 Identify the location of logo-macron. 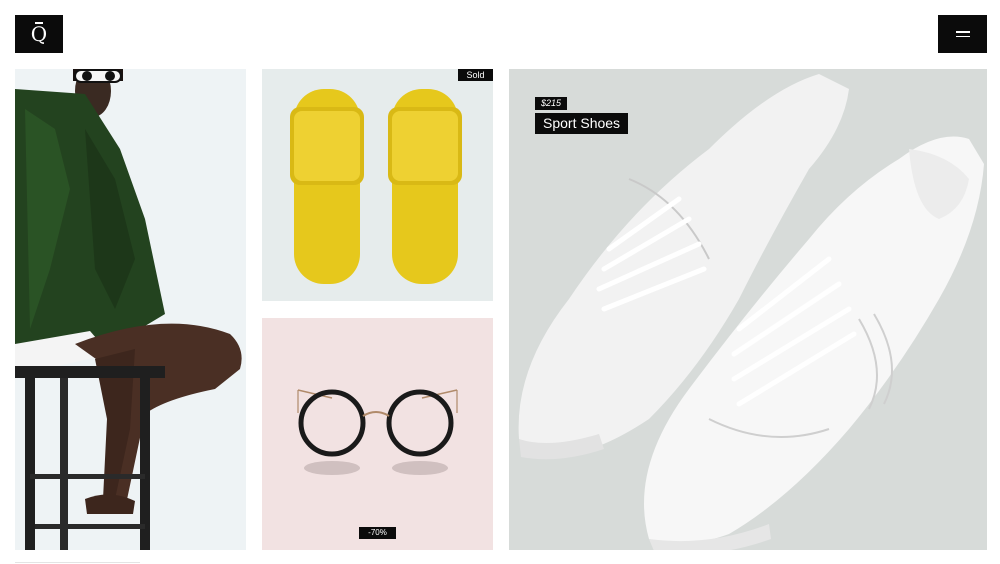
(39, 23).